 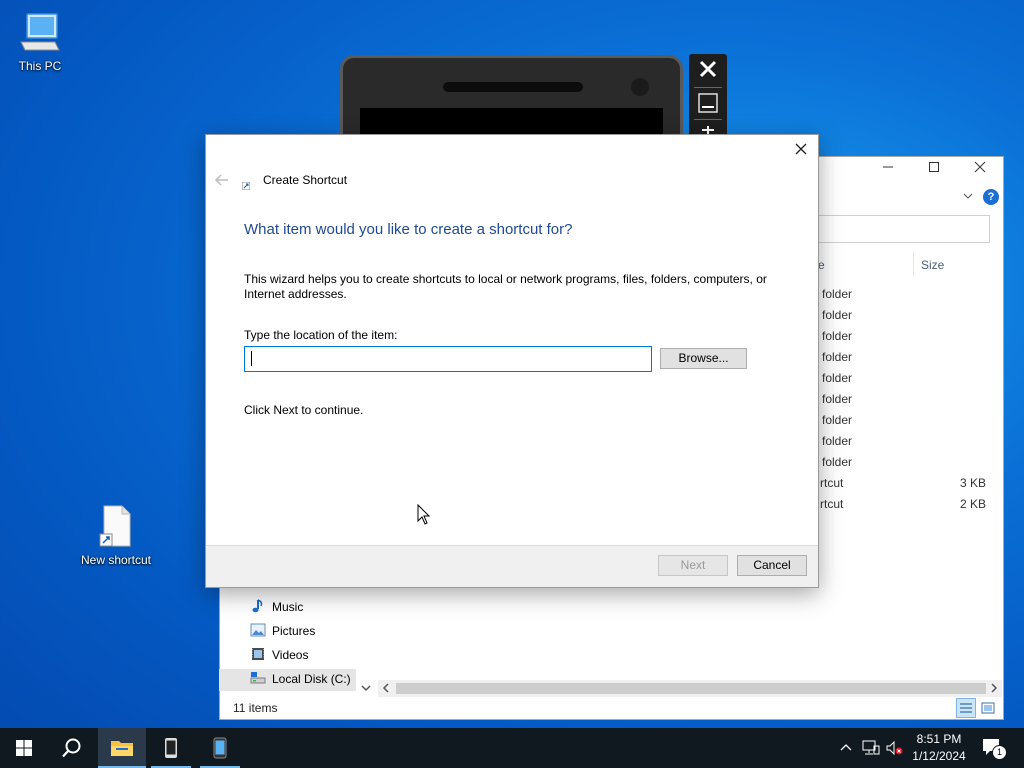 I want to click on nav-item-music: Music, so click(x=276, y=607).